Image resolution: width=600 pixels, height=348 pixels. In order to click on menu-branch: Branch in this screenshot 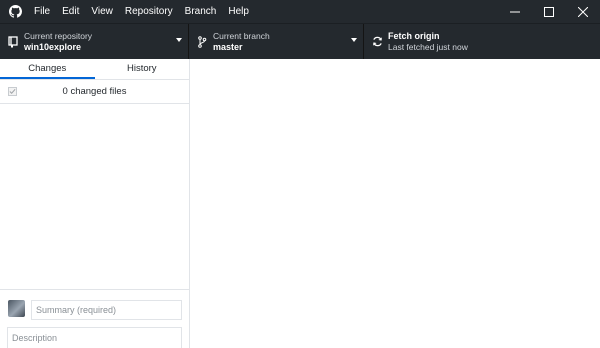, I will do `click(201, 11)`.